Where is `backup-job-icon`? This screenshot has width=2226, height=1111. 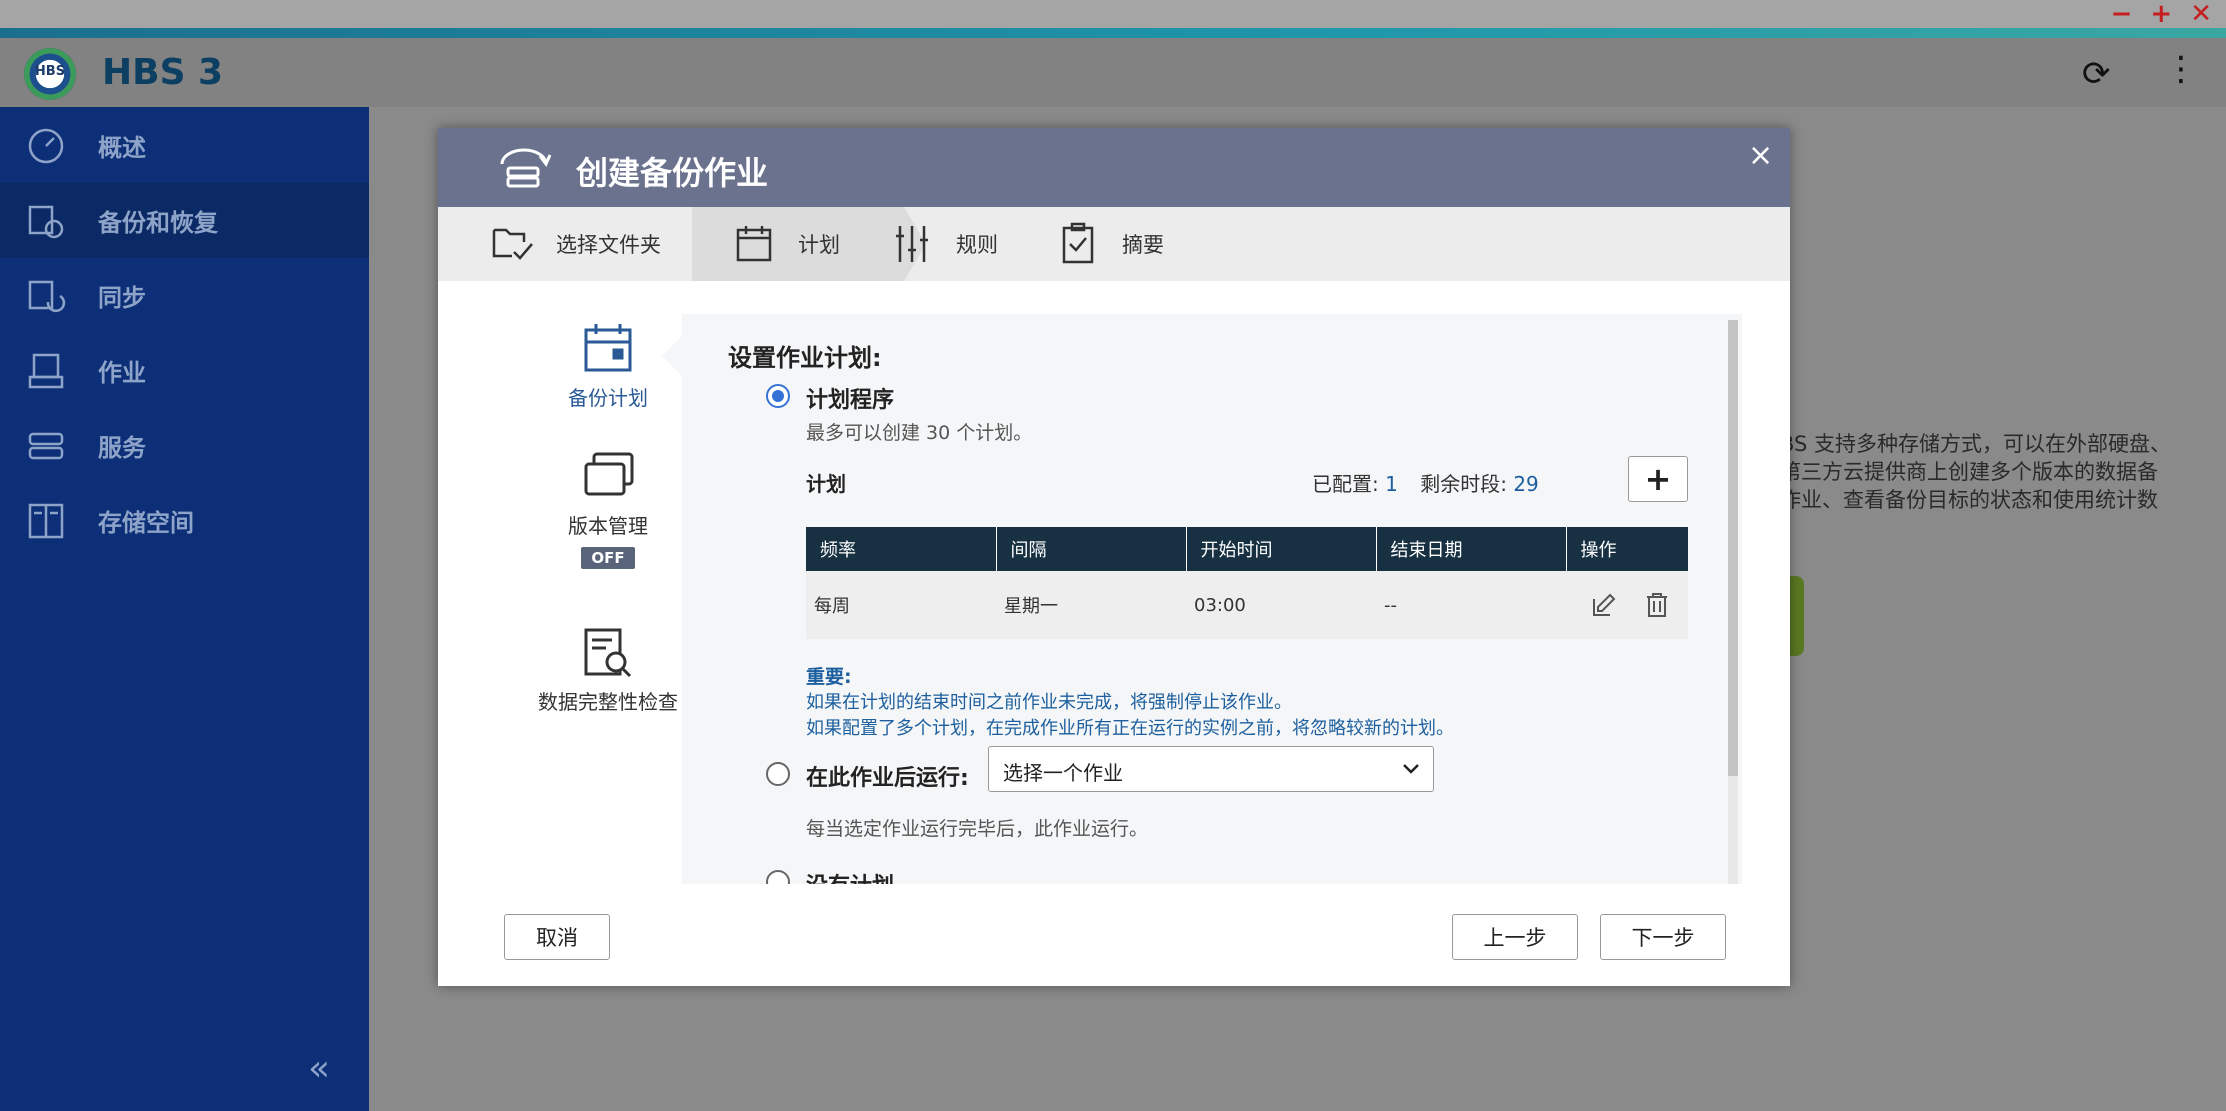
backup-job-icon is located at coordinates (526, 168).